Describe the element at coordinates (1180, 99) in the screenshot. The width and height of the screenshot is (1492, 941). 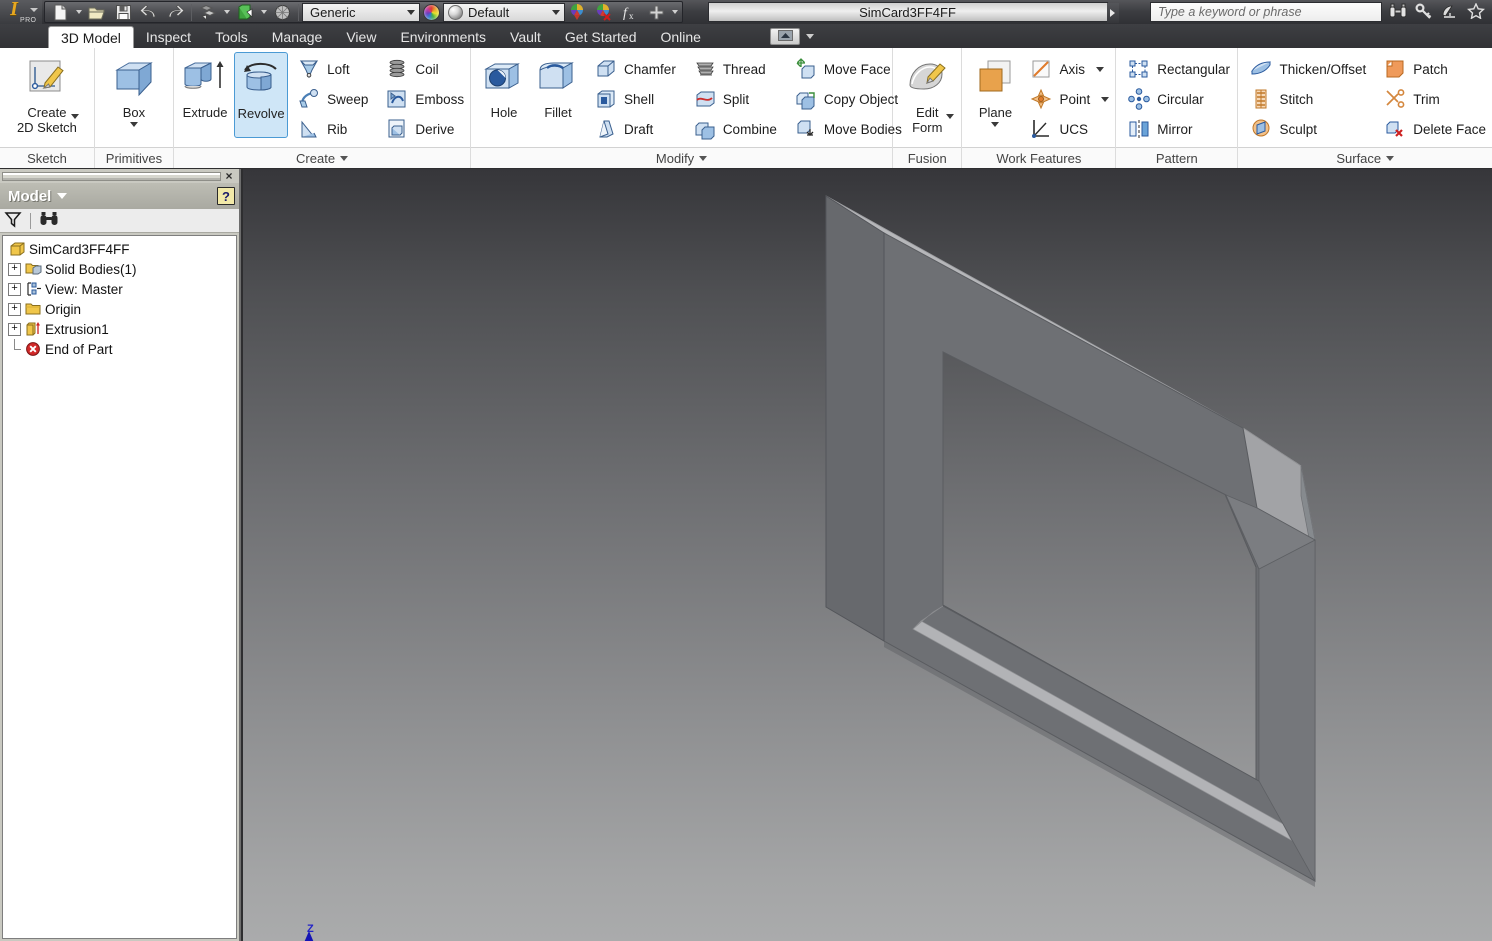
I see `circular-pattern-button: Circular` at that location.